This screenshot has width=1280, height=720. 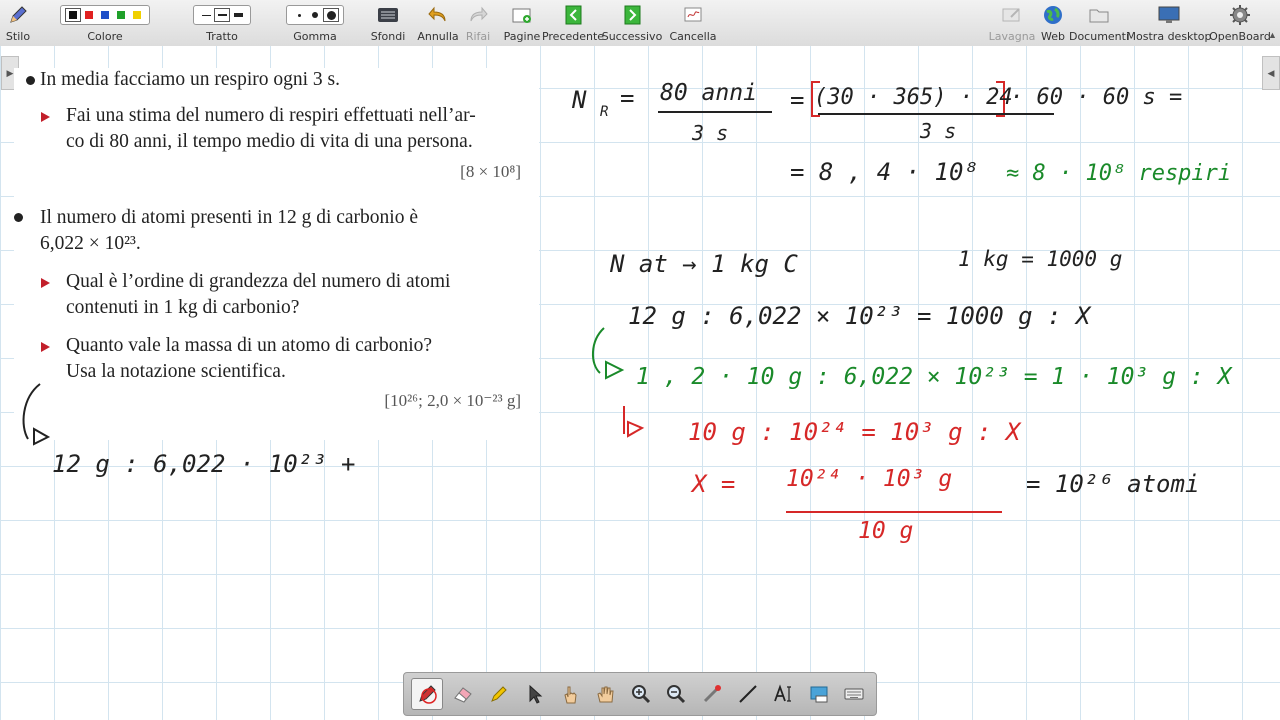 I want to click on ink-nr: N, so click(x=579, y=100).